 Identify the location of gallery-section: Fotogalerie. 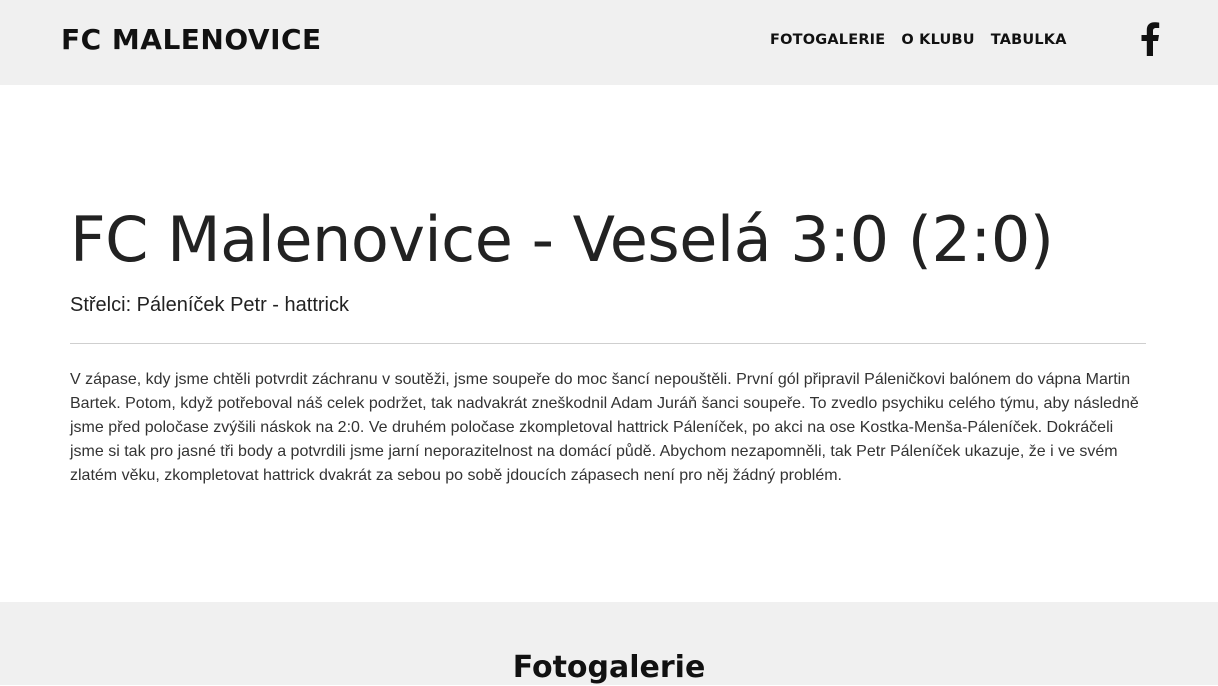
(609, 643).